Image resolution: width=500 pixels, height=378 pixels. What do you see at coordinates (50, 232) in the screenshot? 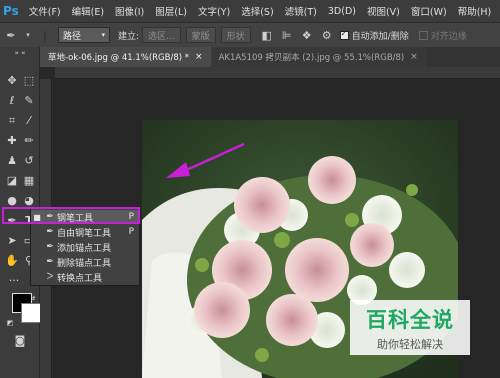
I see `freeform-pen-icon: ✒` at bounding box center [50, 232].